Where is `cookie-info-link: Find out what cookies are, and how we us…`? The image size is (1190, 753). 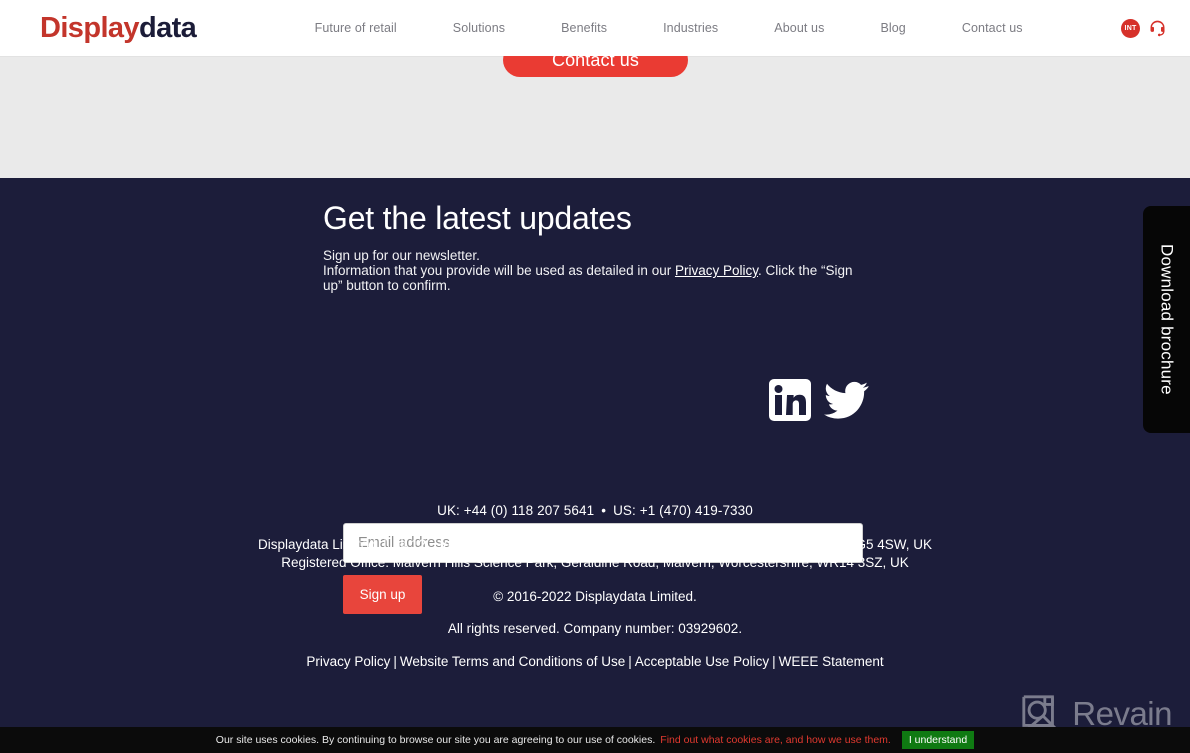
cookie-info-link: Find out what cookies are, and how we us… is located at coordinates (775, 740).